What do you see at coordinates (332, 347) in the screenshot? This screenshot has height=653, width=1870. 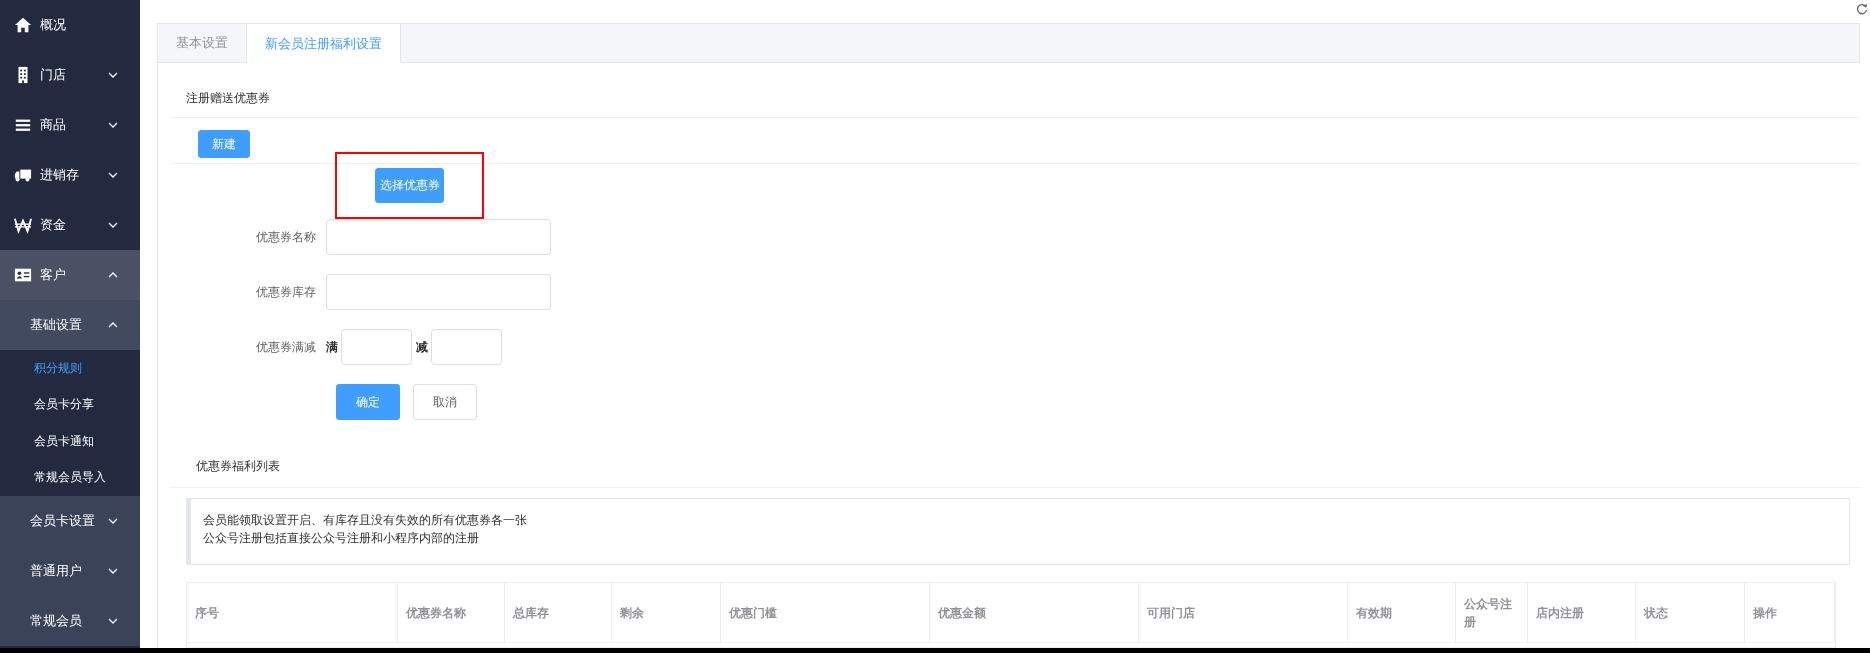 I see `field-prefix: 满` at bounding box center [332, 347].